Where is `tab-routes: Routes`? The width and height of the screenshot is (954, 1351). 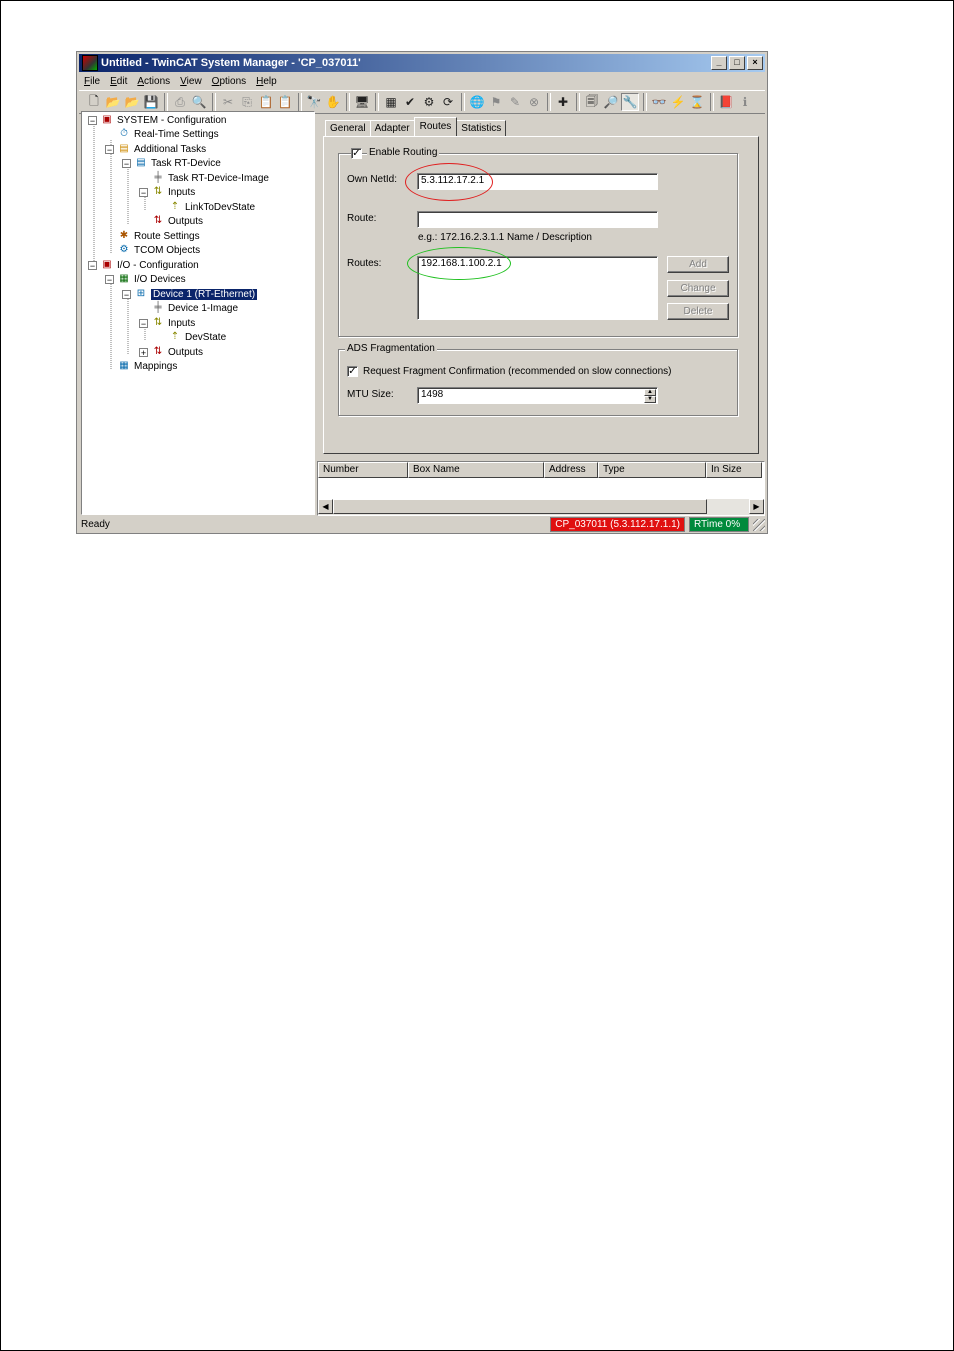
tab-routes: Routes is located at coordinates (435, 126).